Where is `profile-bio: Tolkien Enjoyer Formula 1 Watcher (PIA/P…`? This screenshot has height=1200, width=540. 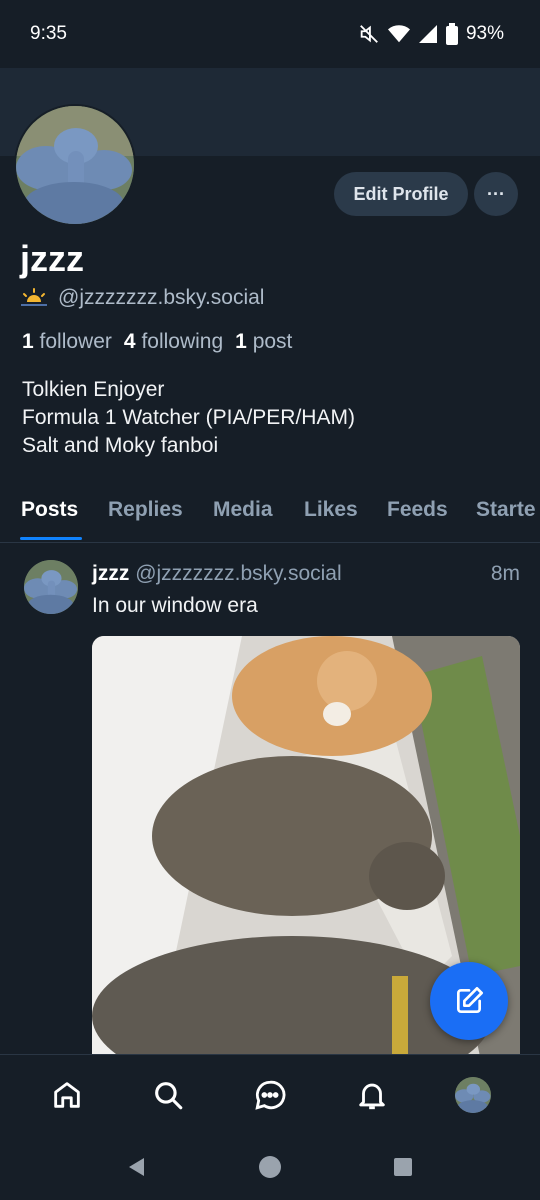
profile-bio: Tolkien Enjoyer Formula 1 Watcher (PIA/P… is located at coordinates (188, 418).